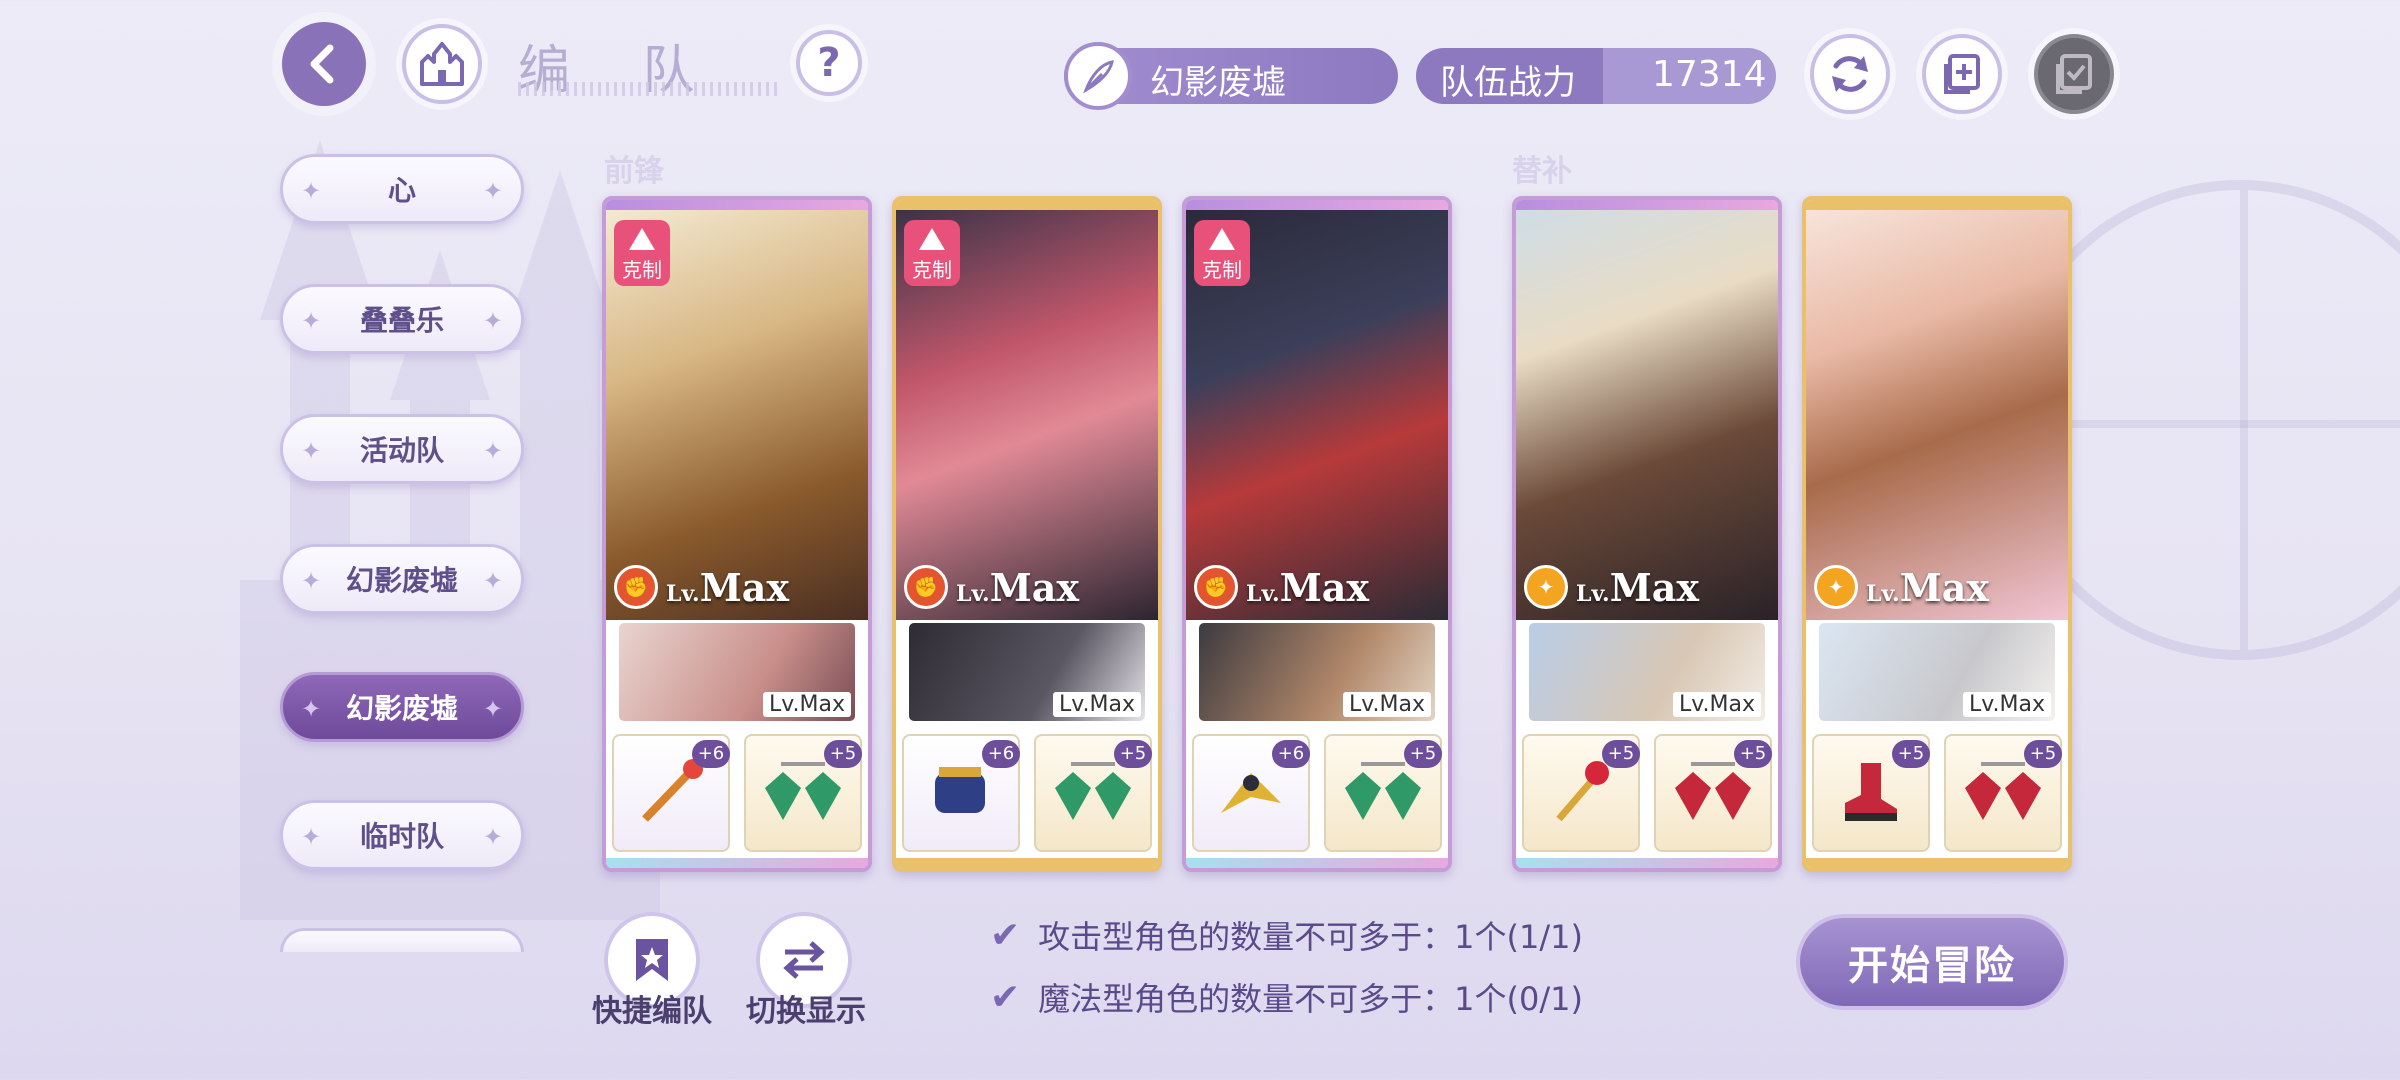  I want to click on refresh-button, so click(1850, 74).